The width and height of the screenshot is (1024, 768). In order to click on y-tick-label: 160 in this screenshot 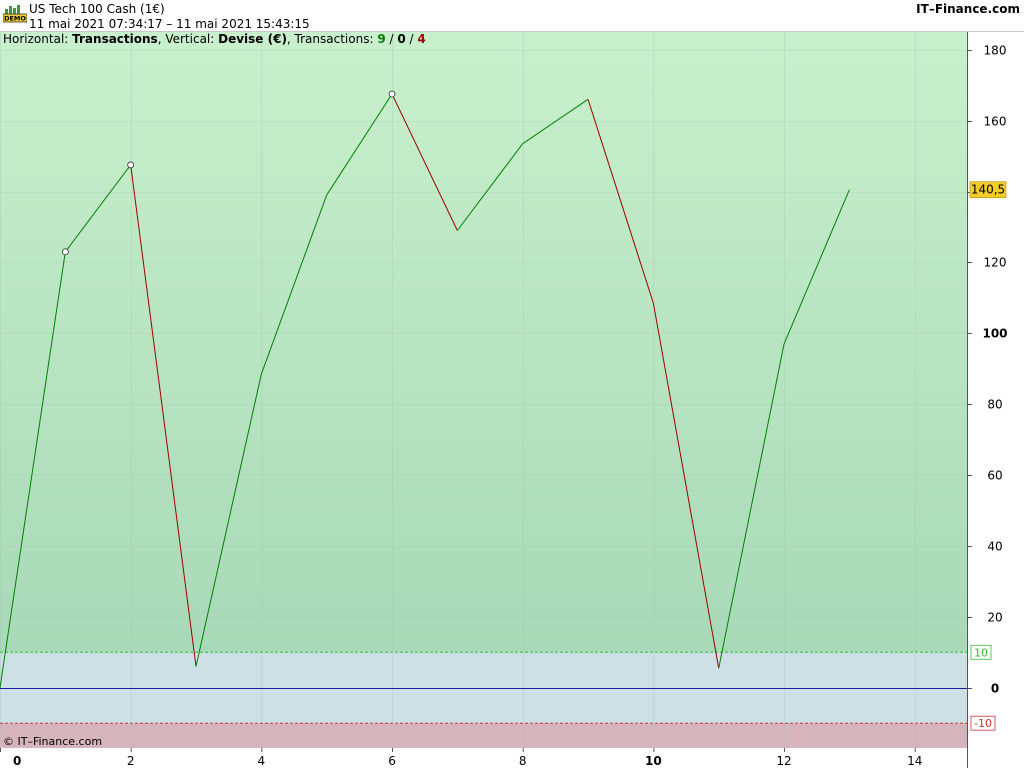, I will do `click(995, 122)`.